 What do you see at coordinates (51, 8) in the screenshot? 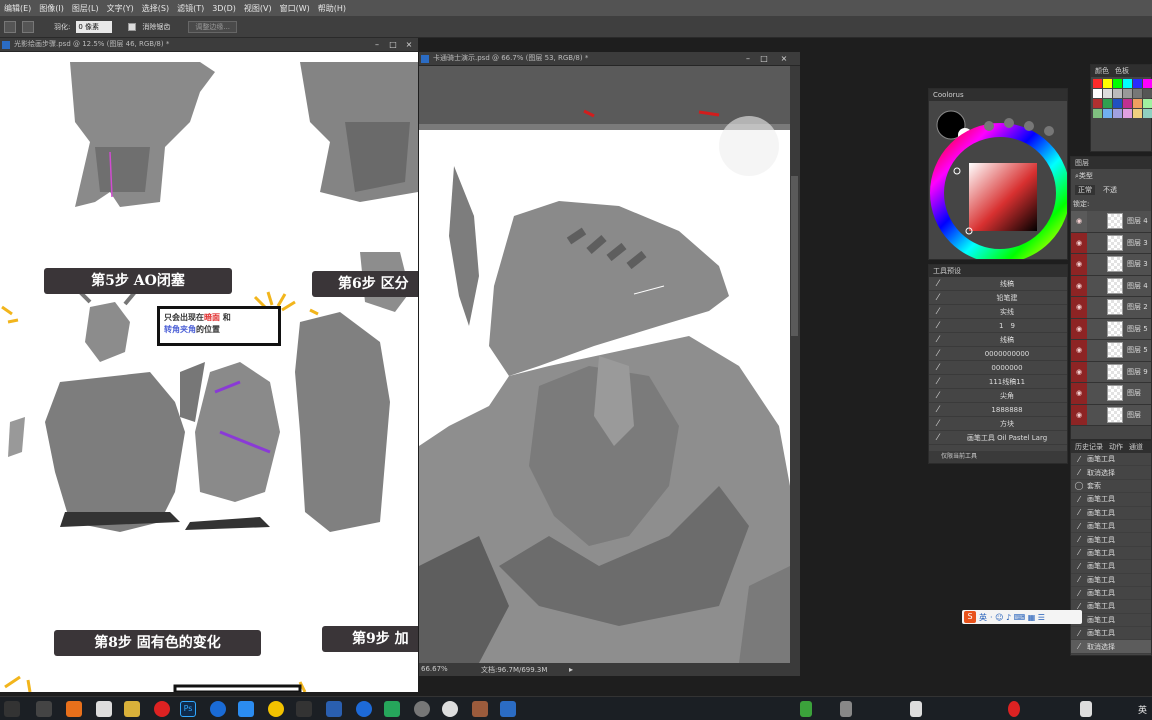
I see `menu-image: 图像(I)` at bounding box center [51, 8].